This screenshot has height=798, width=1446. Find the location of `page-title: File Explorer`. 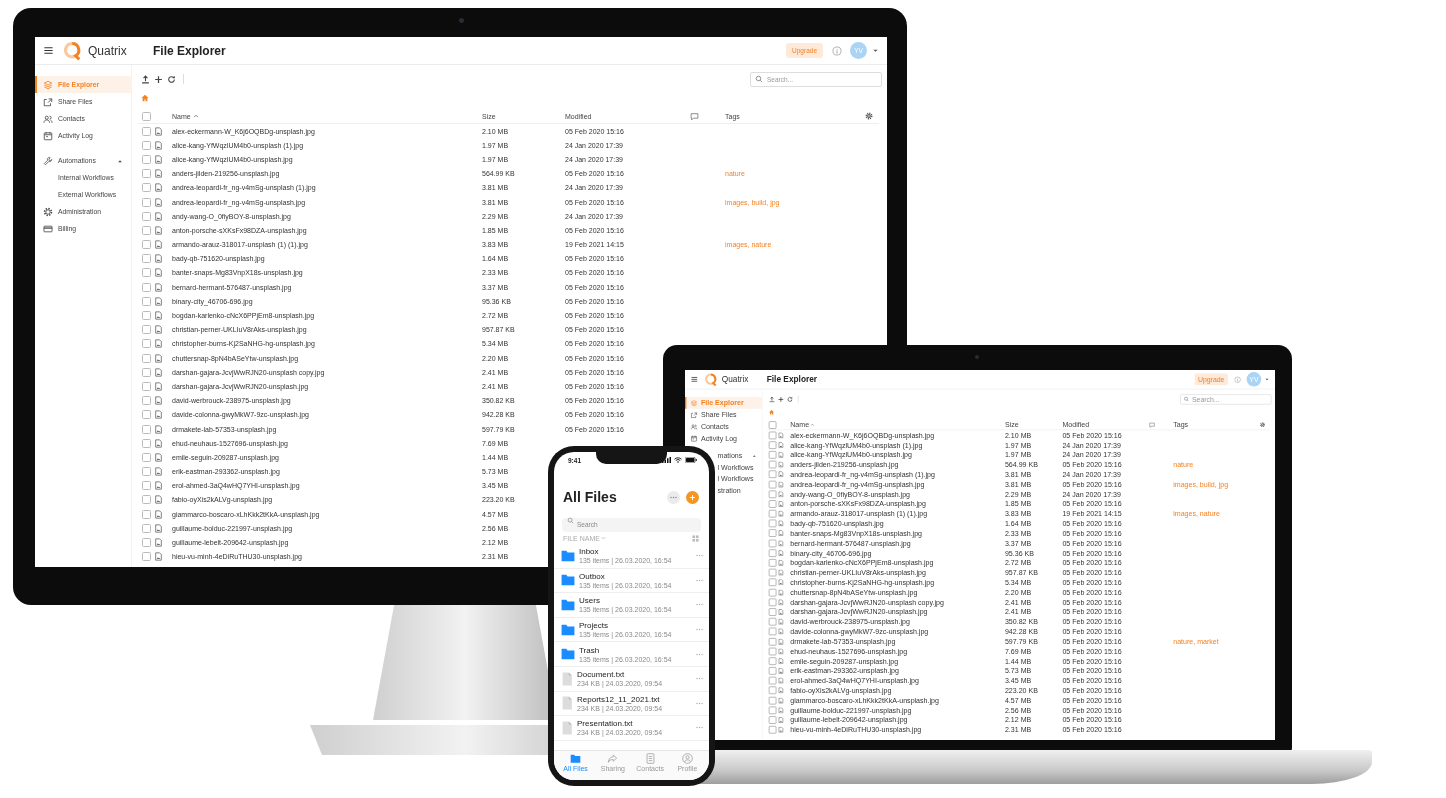

page-title: File Explorer is located at coordinates (792, 379).